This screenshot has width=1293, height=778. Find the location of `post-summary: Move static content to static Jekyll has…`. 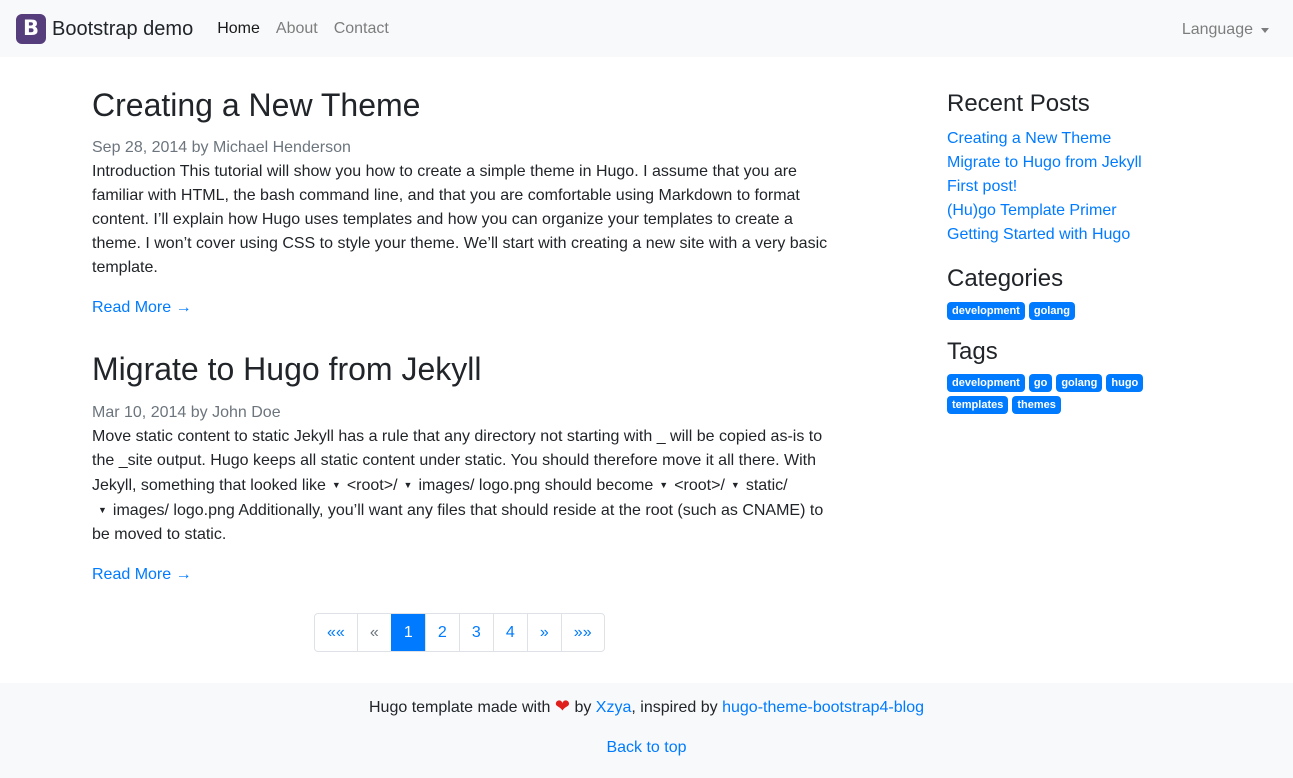

post-summary: Move static content to static Jekyll has… is located at coordinates (462, 486).